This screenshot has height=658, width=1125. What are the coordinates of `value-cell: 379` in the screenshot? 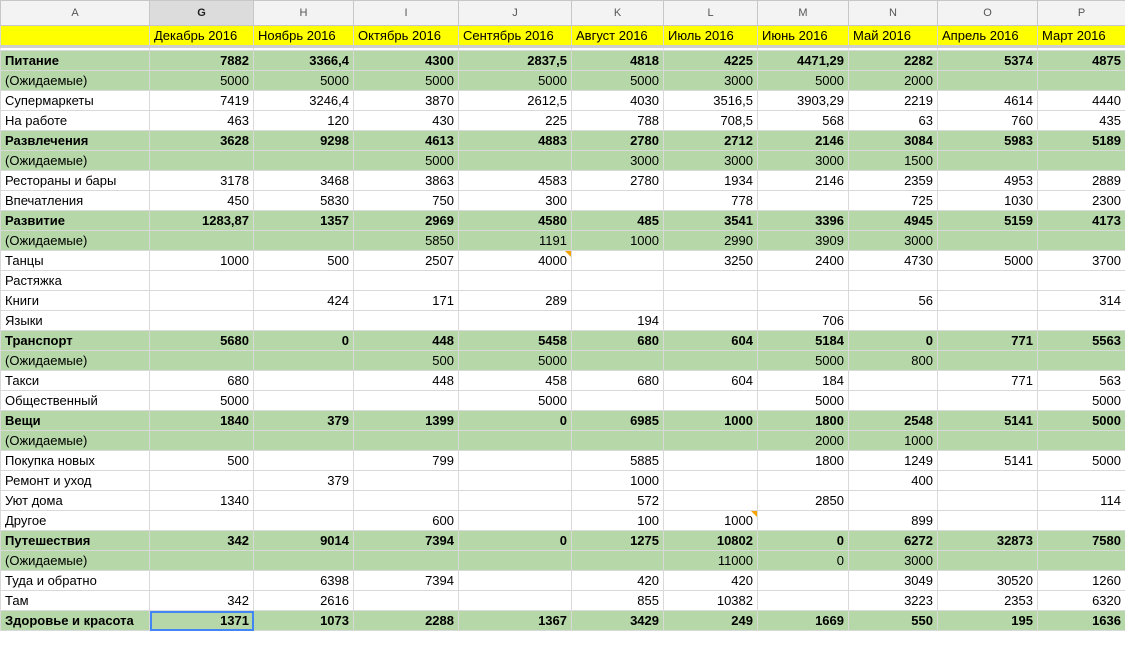 It's located at (303, 420).